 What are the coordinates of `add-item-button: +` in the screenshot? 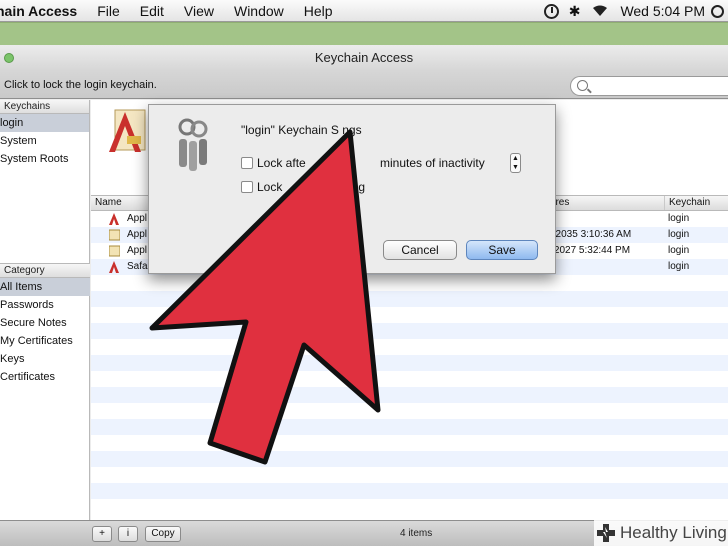 It's located at (102, 534).